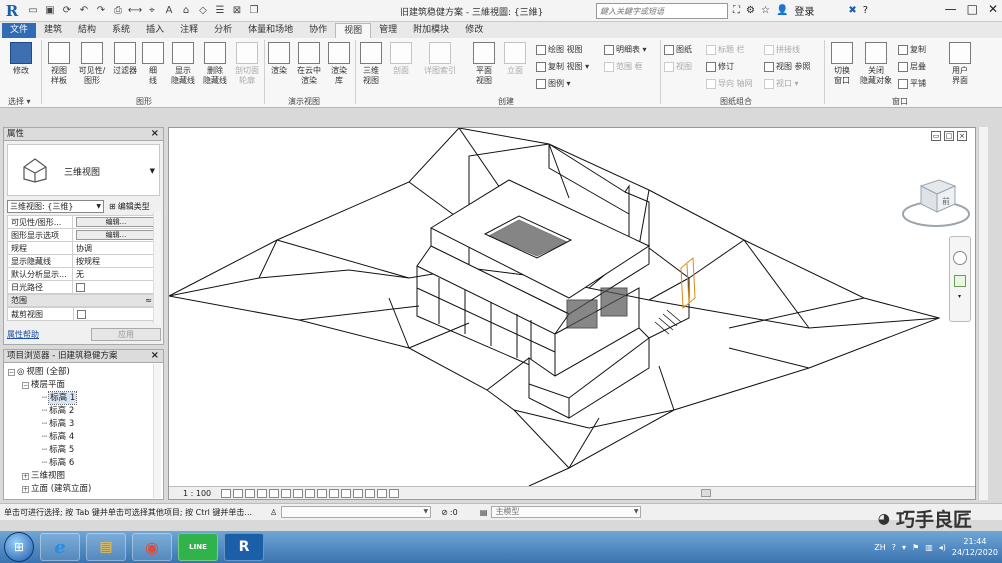 Image resolution: width=1002 pixels, height=563 pixels. Describe the element at coordinates (80, 287) in the screenshot. I see `sun-path-checkbox` at that location.